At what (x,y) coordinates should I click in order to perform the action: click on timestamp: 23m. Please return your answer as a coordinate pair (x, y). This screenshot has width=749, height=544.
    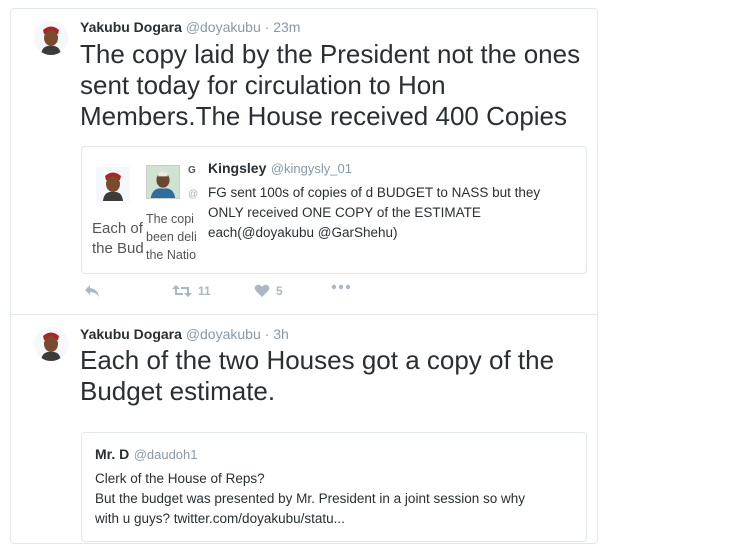
    Looking at the image, I should click on (286, 27).